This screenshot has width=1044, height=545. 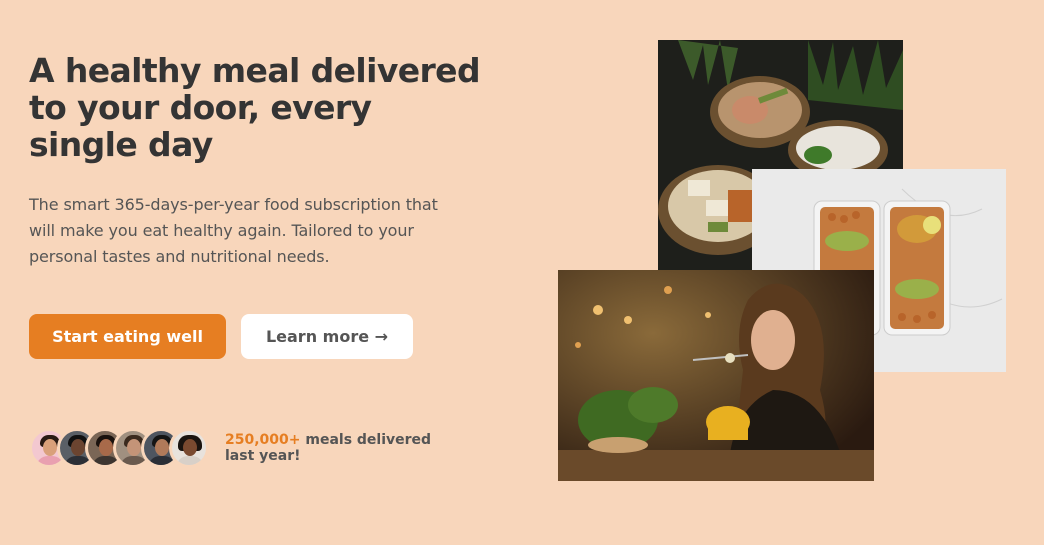 I want to click on avatar, so click(x=189, y=448).